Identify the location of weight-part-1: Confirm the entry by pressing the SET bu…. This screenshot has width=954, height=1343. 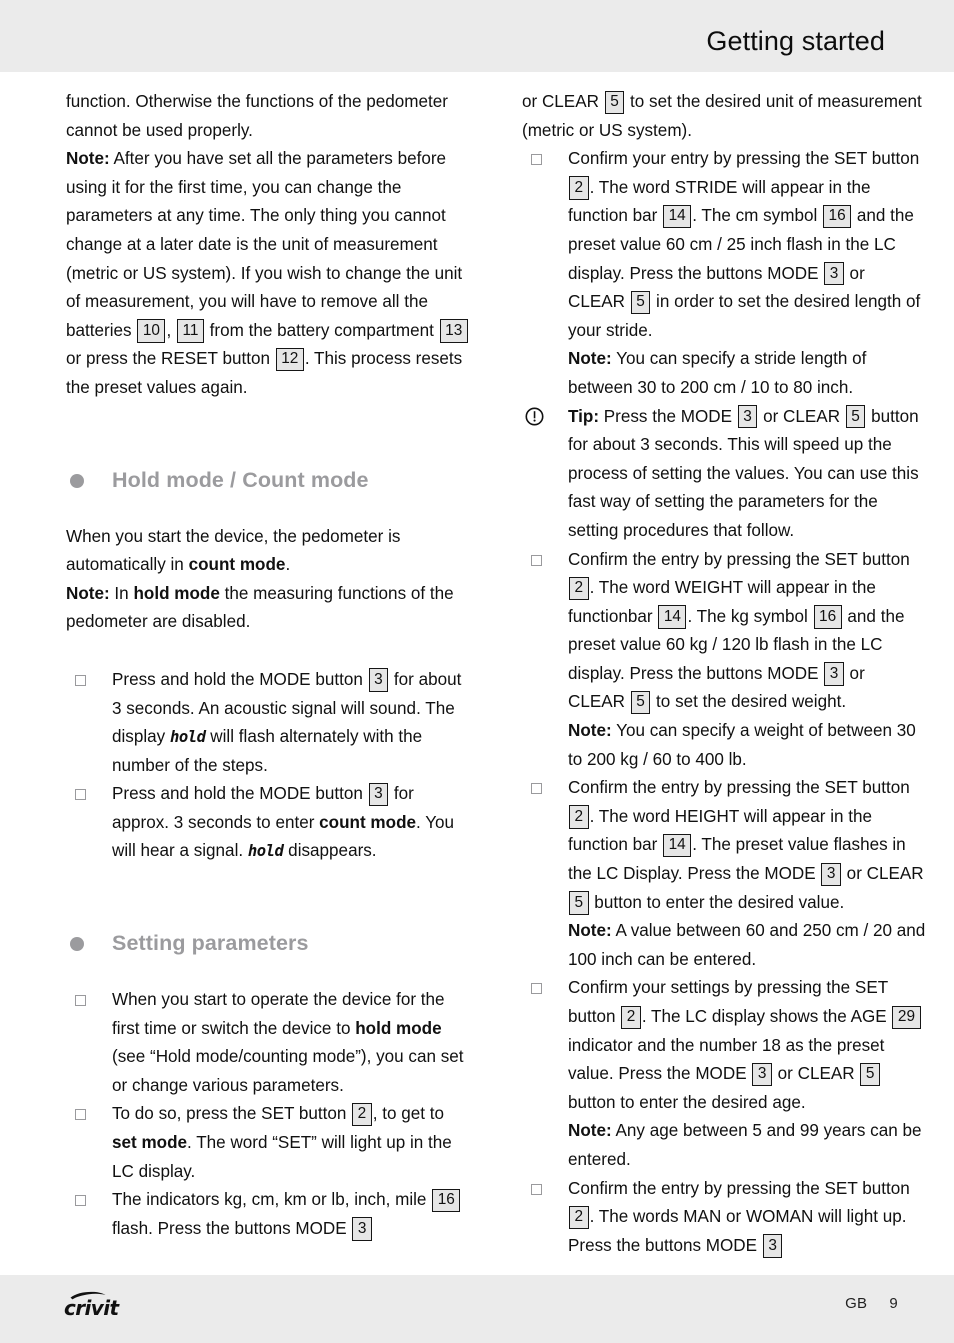
(739, 559).